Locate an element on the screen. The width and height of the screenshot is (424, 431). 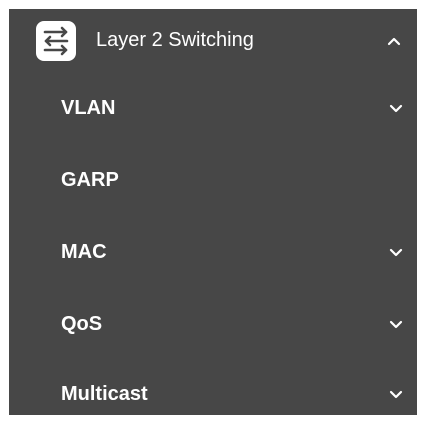
menu-item-label: VLAN is located at coordinates (88, 108).